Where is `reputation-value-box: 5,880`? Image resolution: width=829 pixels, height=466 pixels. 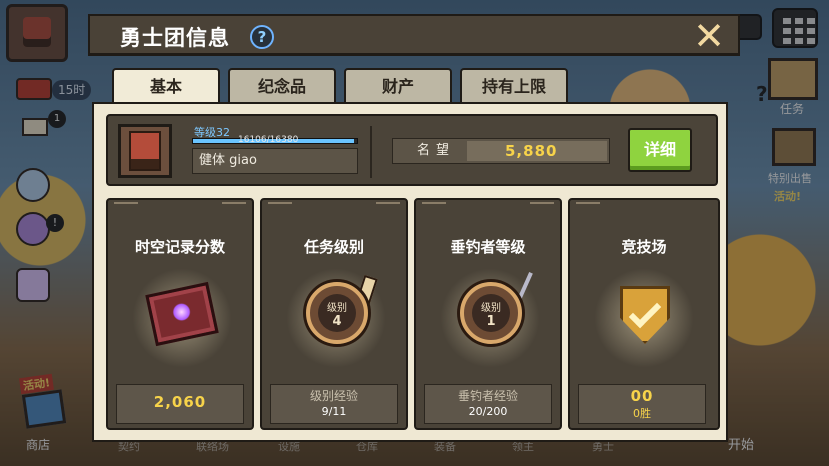
reputation-value-box: 5,880 is located at coordinates (537, 151).